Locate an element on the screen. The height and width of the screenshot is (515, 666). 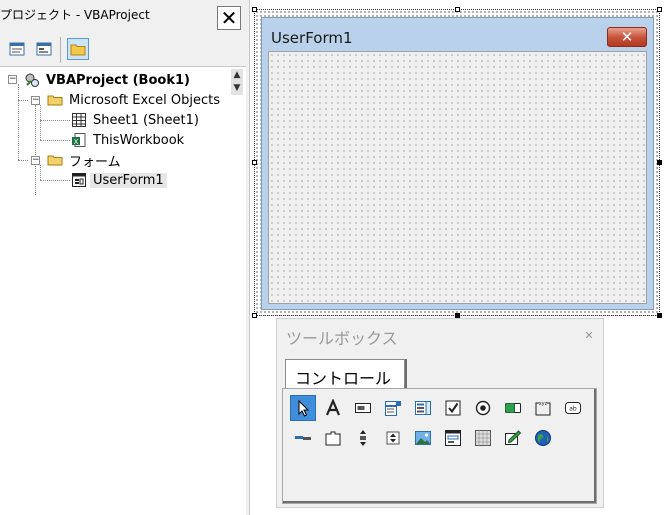
multipage-icon is located at coordinates (333, 438).